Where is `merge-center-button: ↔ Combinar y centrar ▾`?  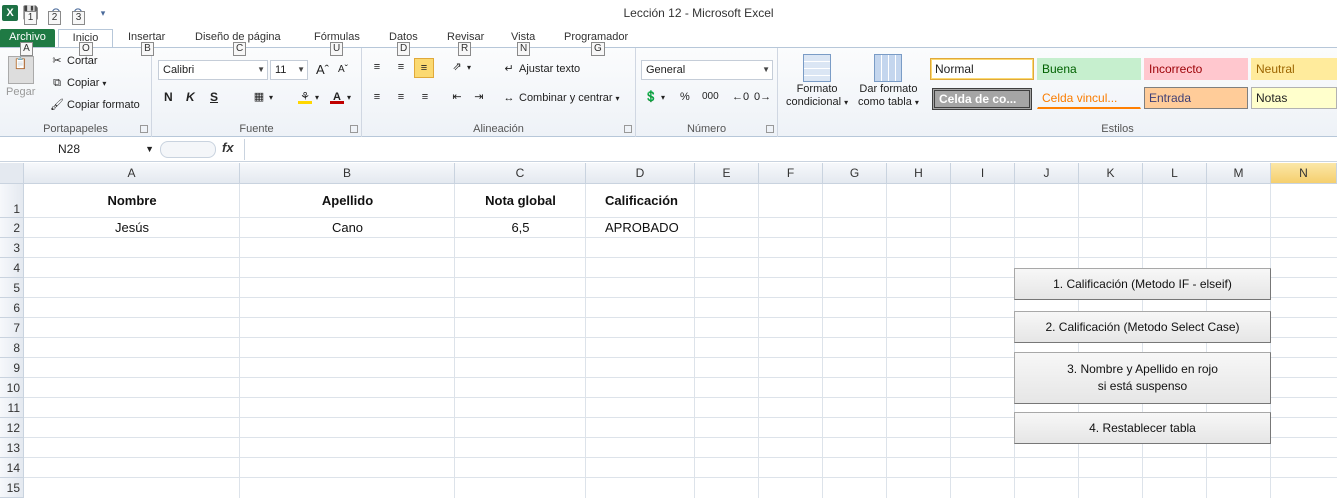 merge-center-button: ↔ Combinar y centrar ▾ is located at coordinates (561, 98).